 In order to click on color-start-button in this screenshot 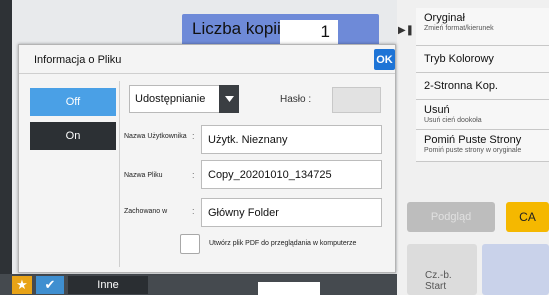, I will do `click(515, 269)`.